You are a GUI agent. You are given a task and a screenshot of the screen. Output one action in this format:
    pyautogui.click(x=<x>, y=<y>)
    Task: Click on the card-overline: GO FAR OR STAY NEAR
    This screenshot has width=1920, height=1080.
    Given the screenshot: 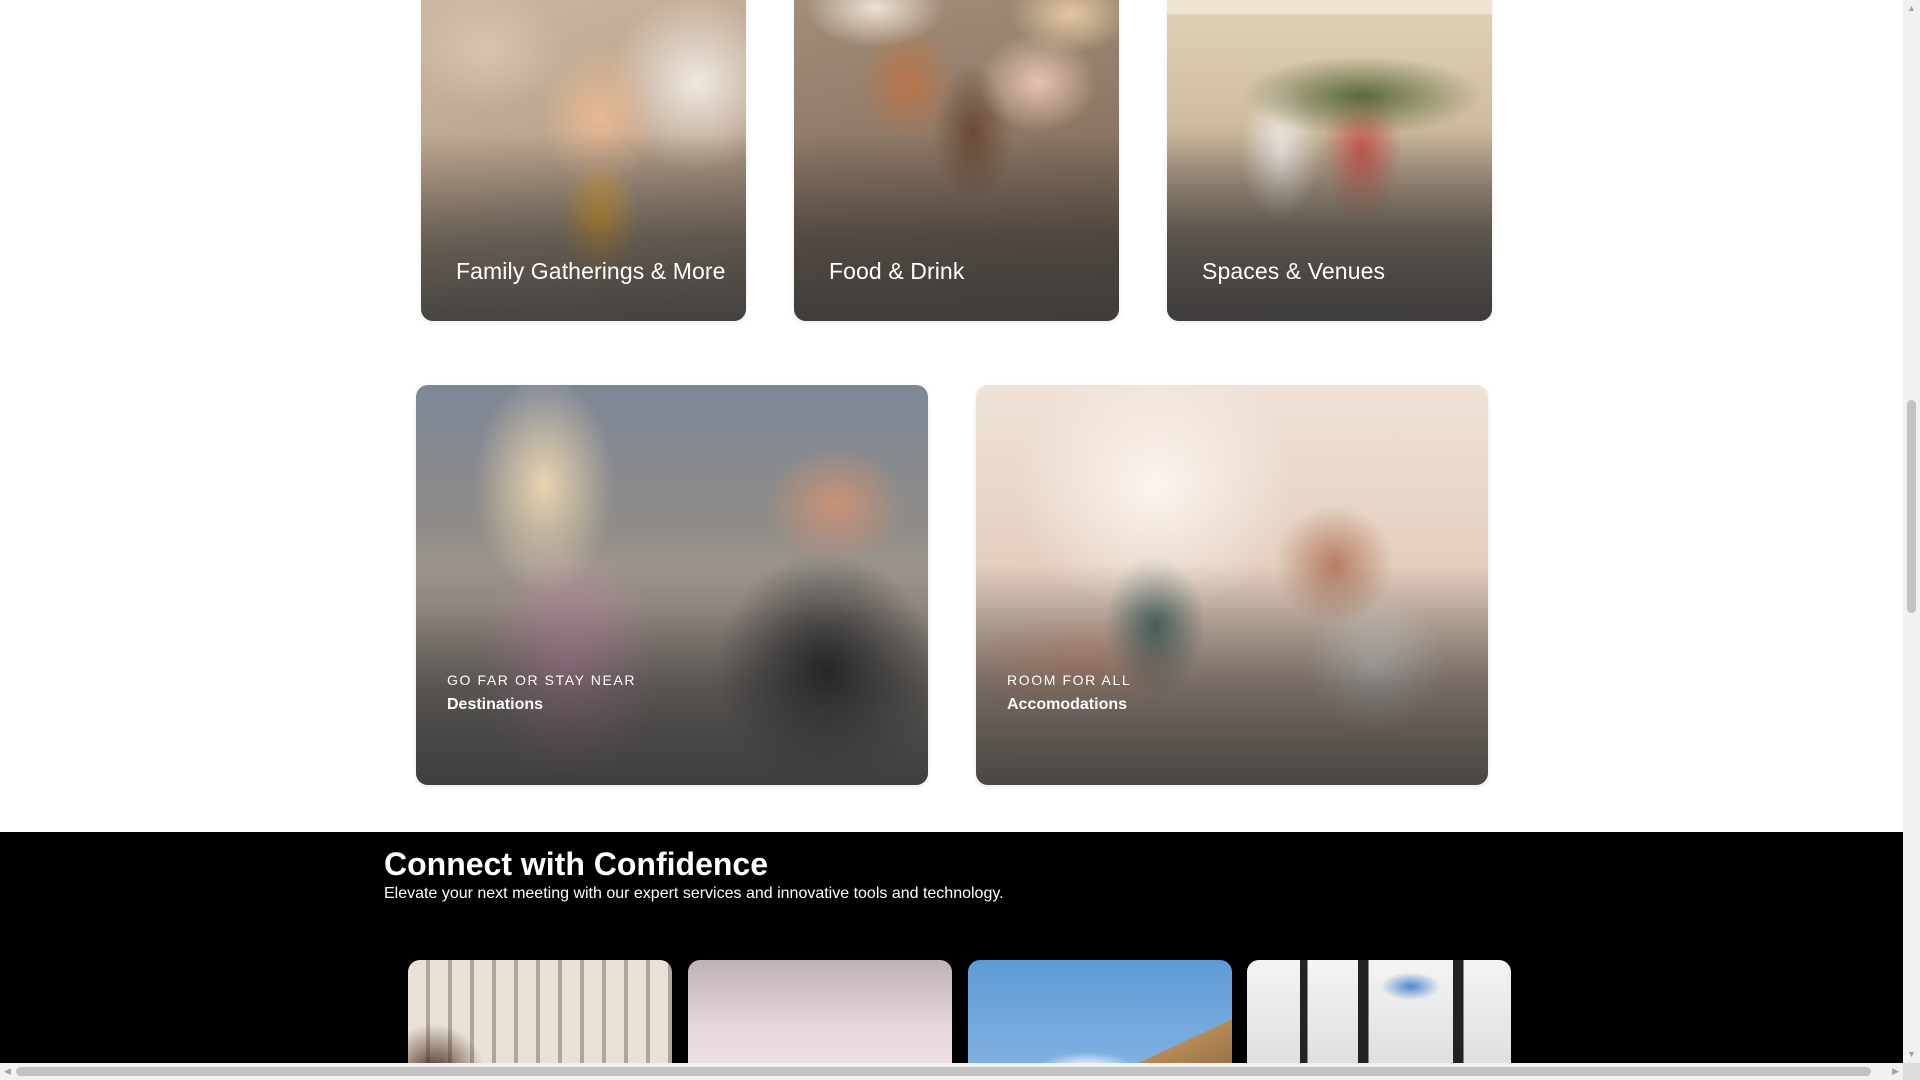 What is the action you would take?
    pyautogui.click(x=542, y=680)
    